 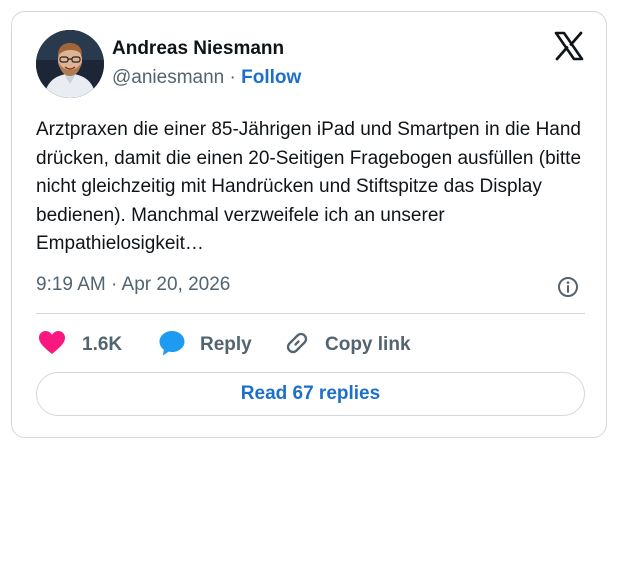 I want to click on reply-label: Reply, so click(x=226, y=344).